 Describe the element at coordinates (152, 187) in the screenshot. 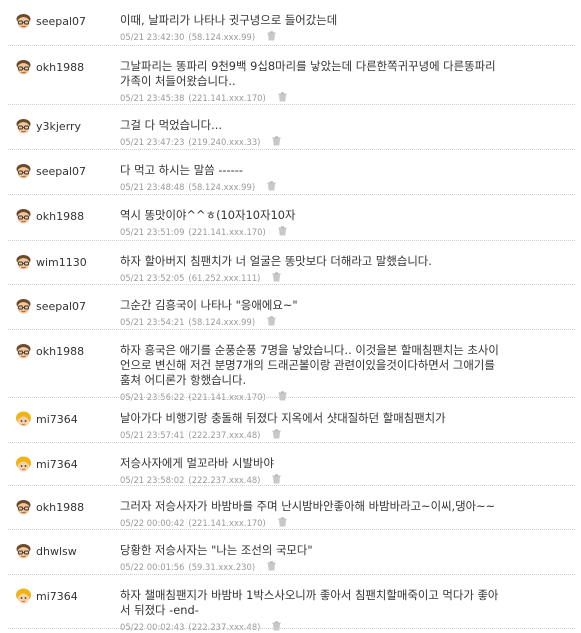

I see `comment-timestamp: 05/21 23:48:48` at that location.